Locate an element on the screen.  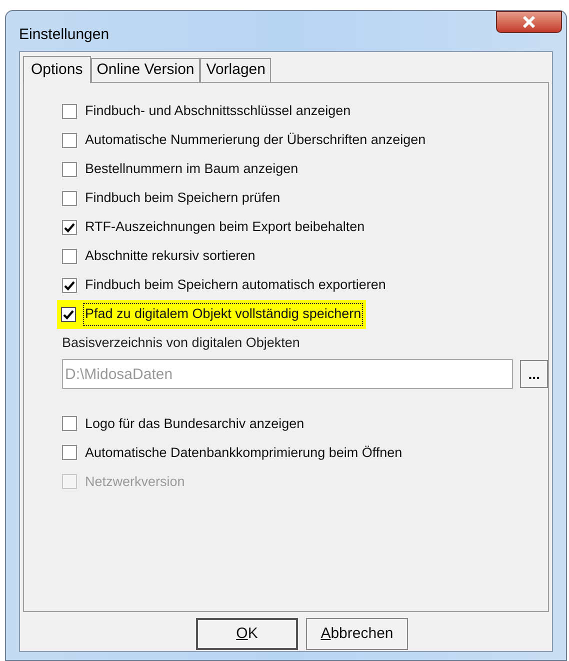
checkbox-label: Automatische Datenbankkomprimierung beim Öffnen is located at coordinates (243, 453).